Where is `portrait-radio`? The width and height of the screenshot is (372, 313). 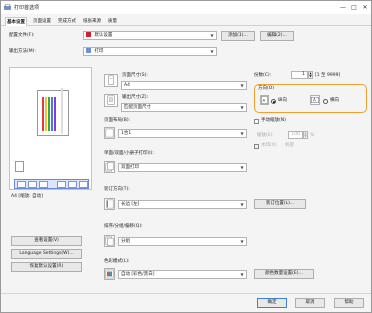 portrait-radio is located at coordinates (273, 101).